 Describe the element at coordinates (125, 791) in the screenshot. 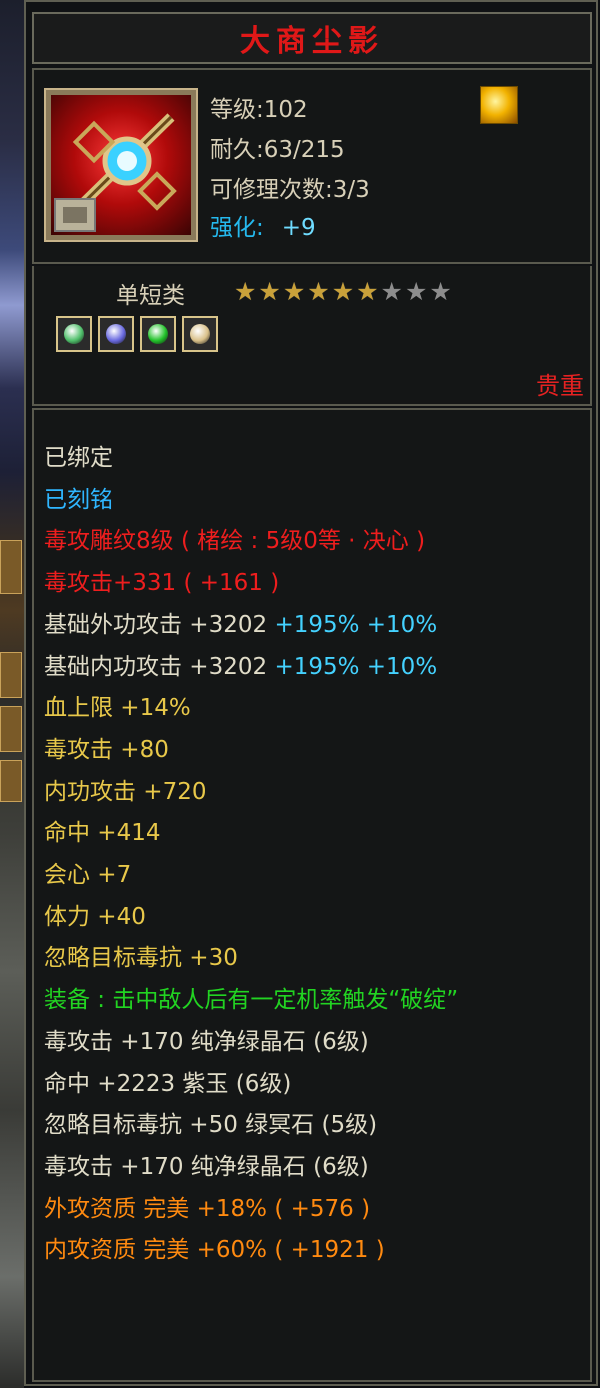

I see `inner-attack-line: 内功攻击 +720` at that location.